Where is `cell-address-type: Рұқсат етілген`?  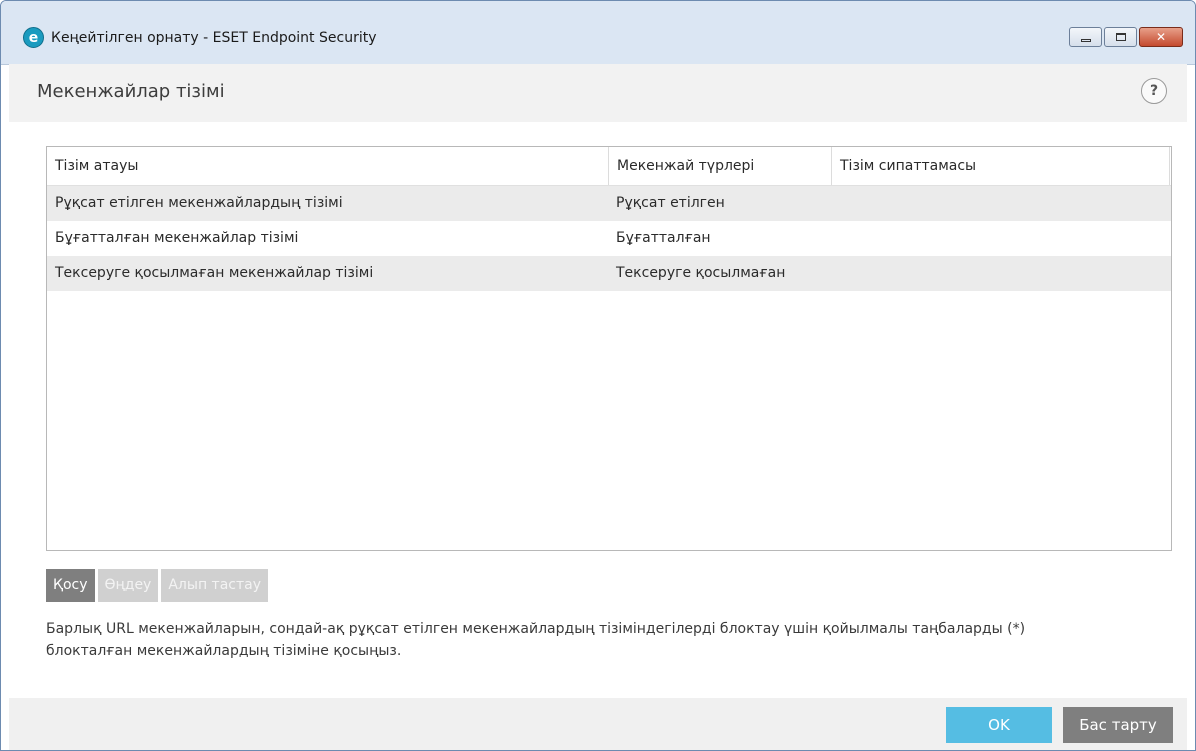 cell-address-type: Рұқсат етілген is located at coordinates (670, 203).